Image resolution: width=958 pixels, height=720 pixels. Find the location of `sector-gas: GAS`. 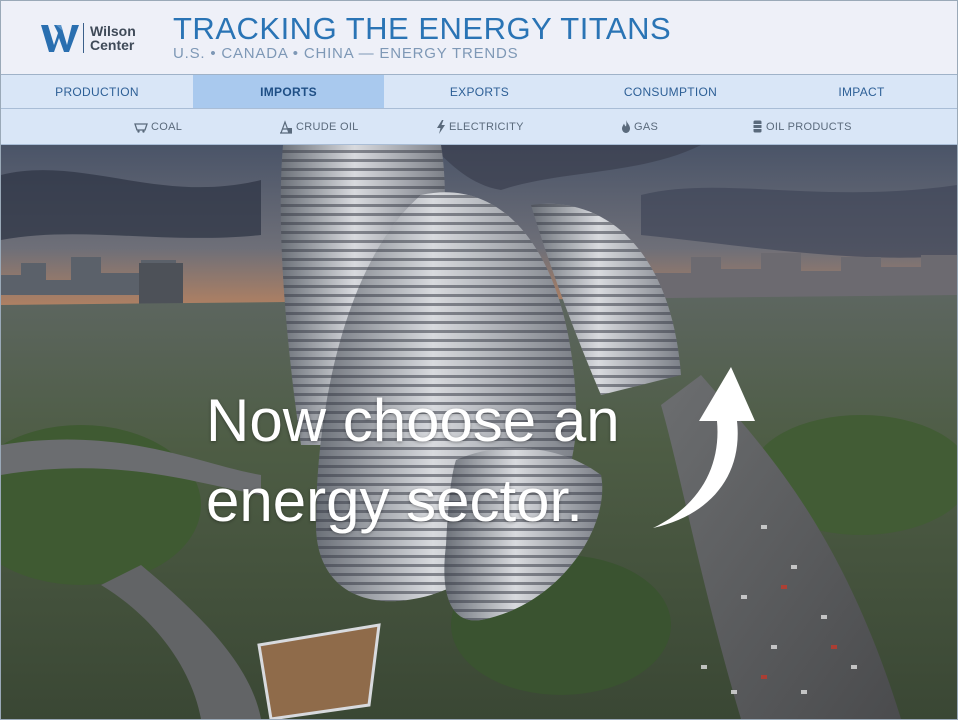

sector-gas: GAS is located at coordinates (639, 126).